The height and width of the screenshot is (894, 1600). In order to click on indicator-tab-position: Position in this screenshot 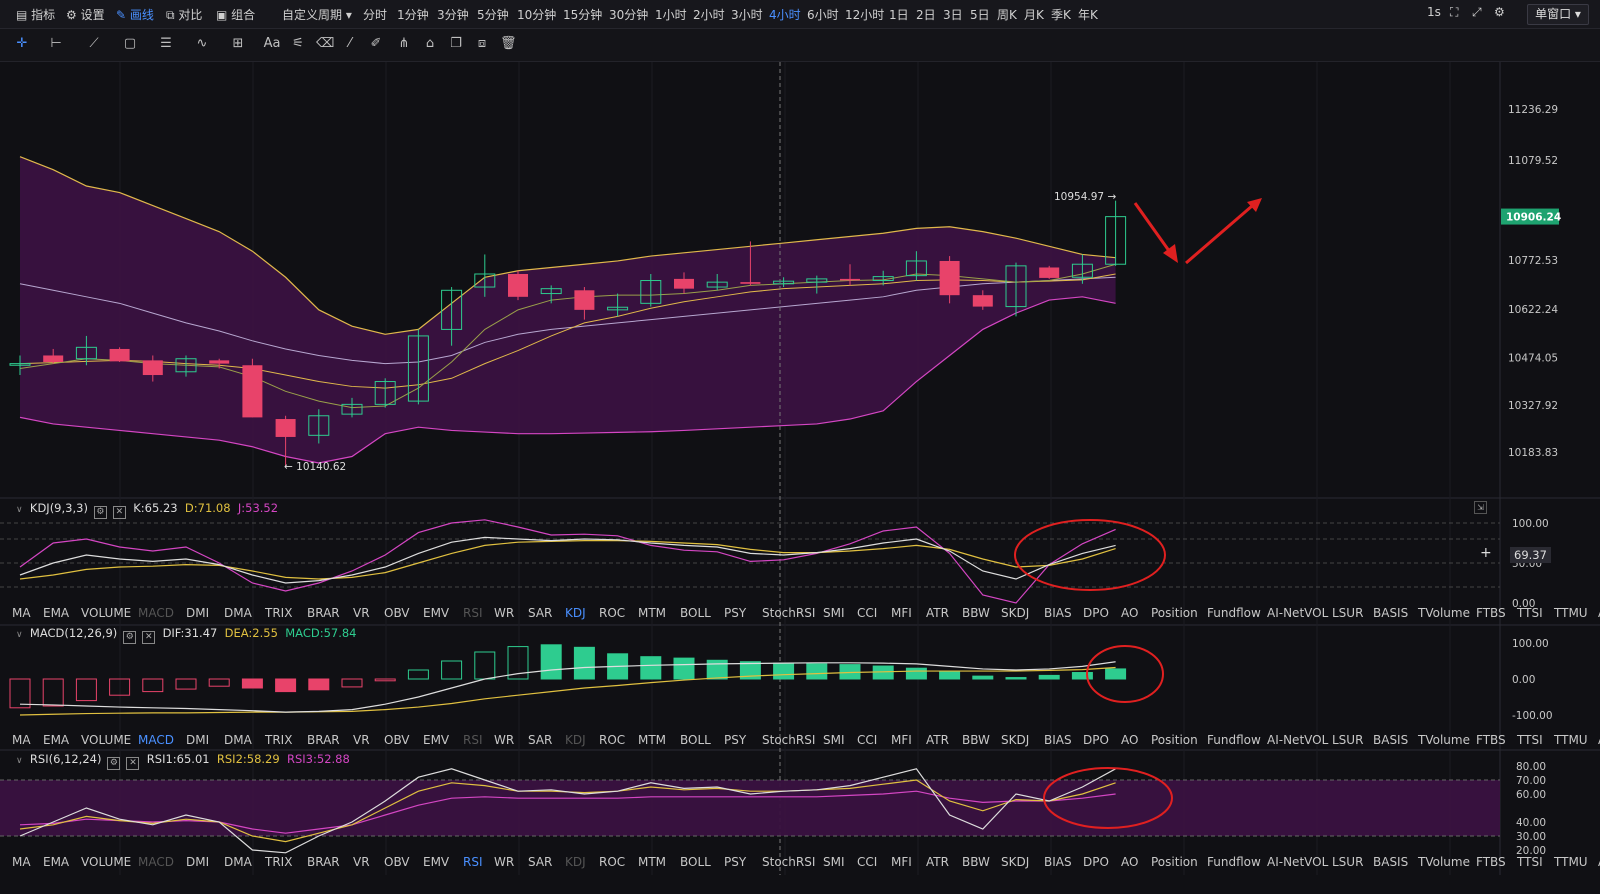, I will do `click(1174, 613)`.